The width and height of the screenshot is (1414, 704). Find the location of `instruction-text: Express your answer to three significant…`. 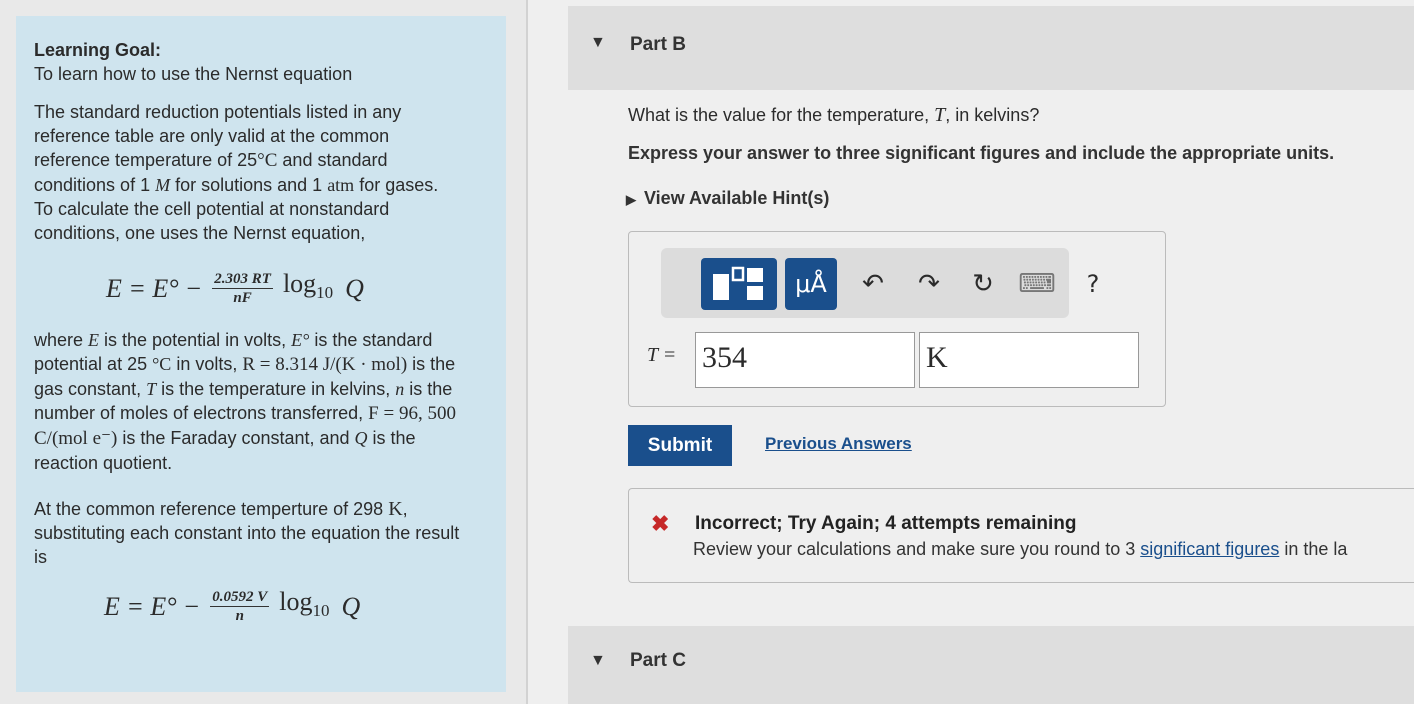

instruction-text: Express your answer to three significant… is located at coordinates (981, 153).